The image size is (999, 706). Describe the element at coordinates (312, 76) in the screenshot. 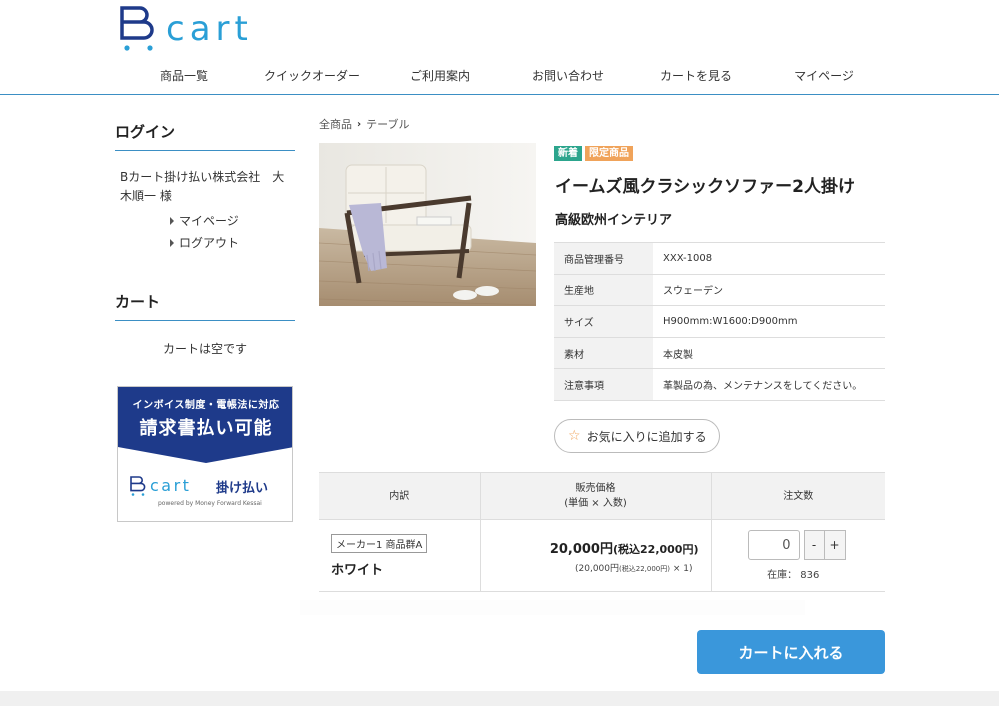

I see `nav-item-quick-order: クイックオーダー` at that location.